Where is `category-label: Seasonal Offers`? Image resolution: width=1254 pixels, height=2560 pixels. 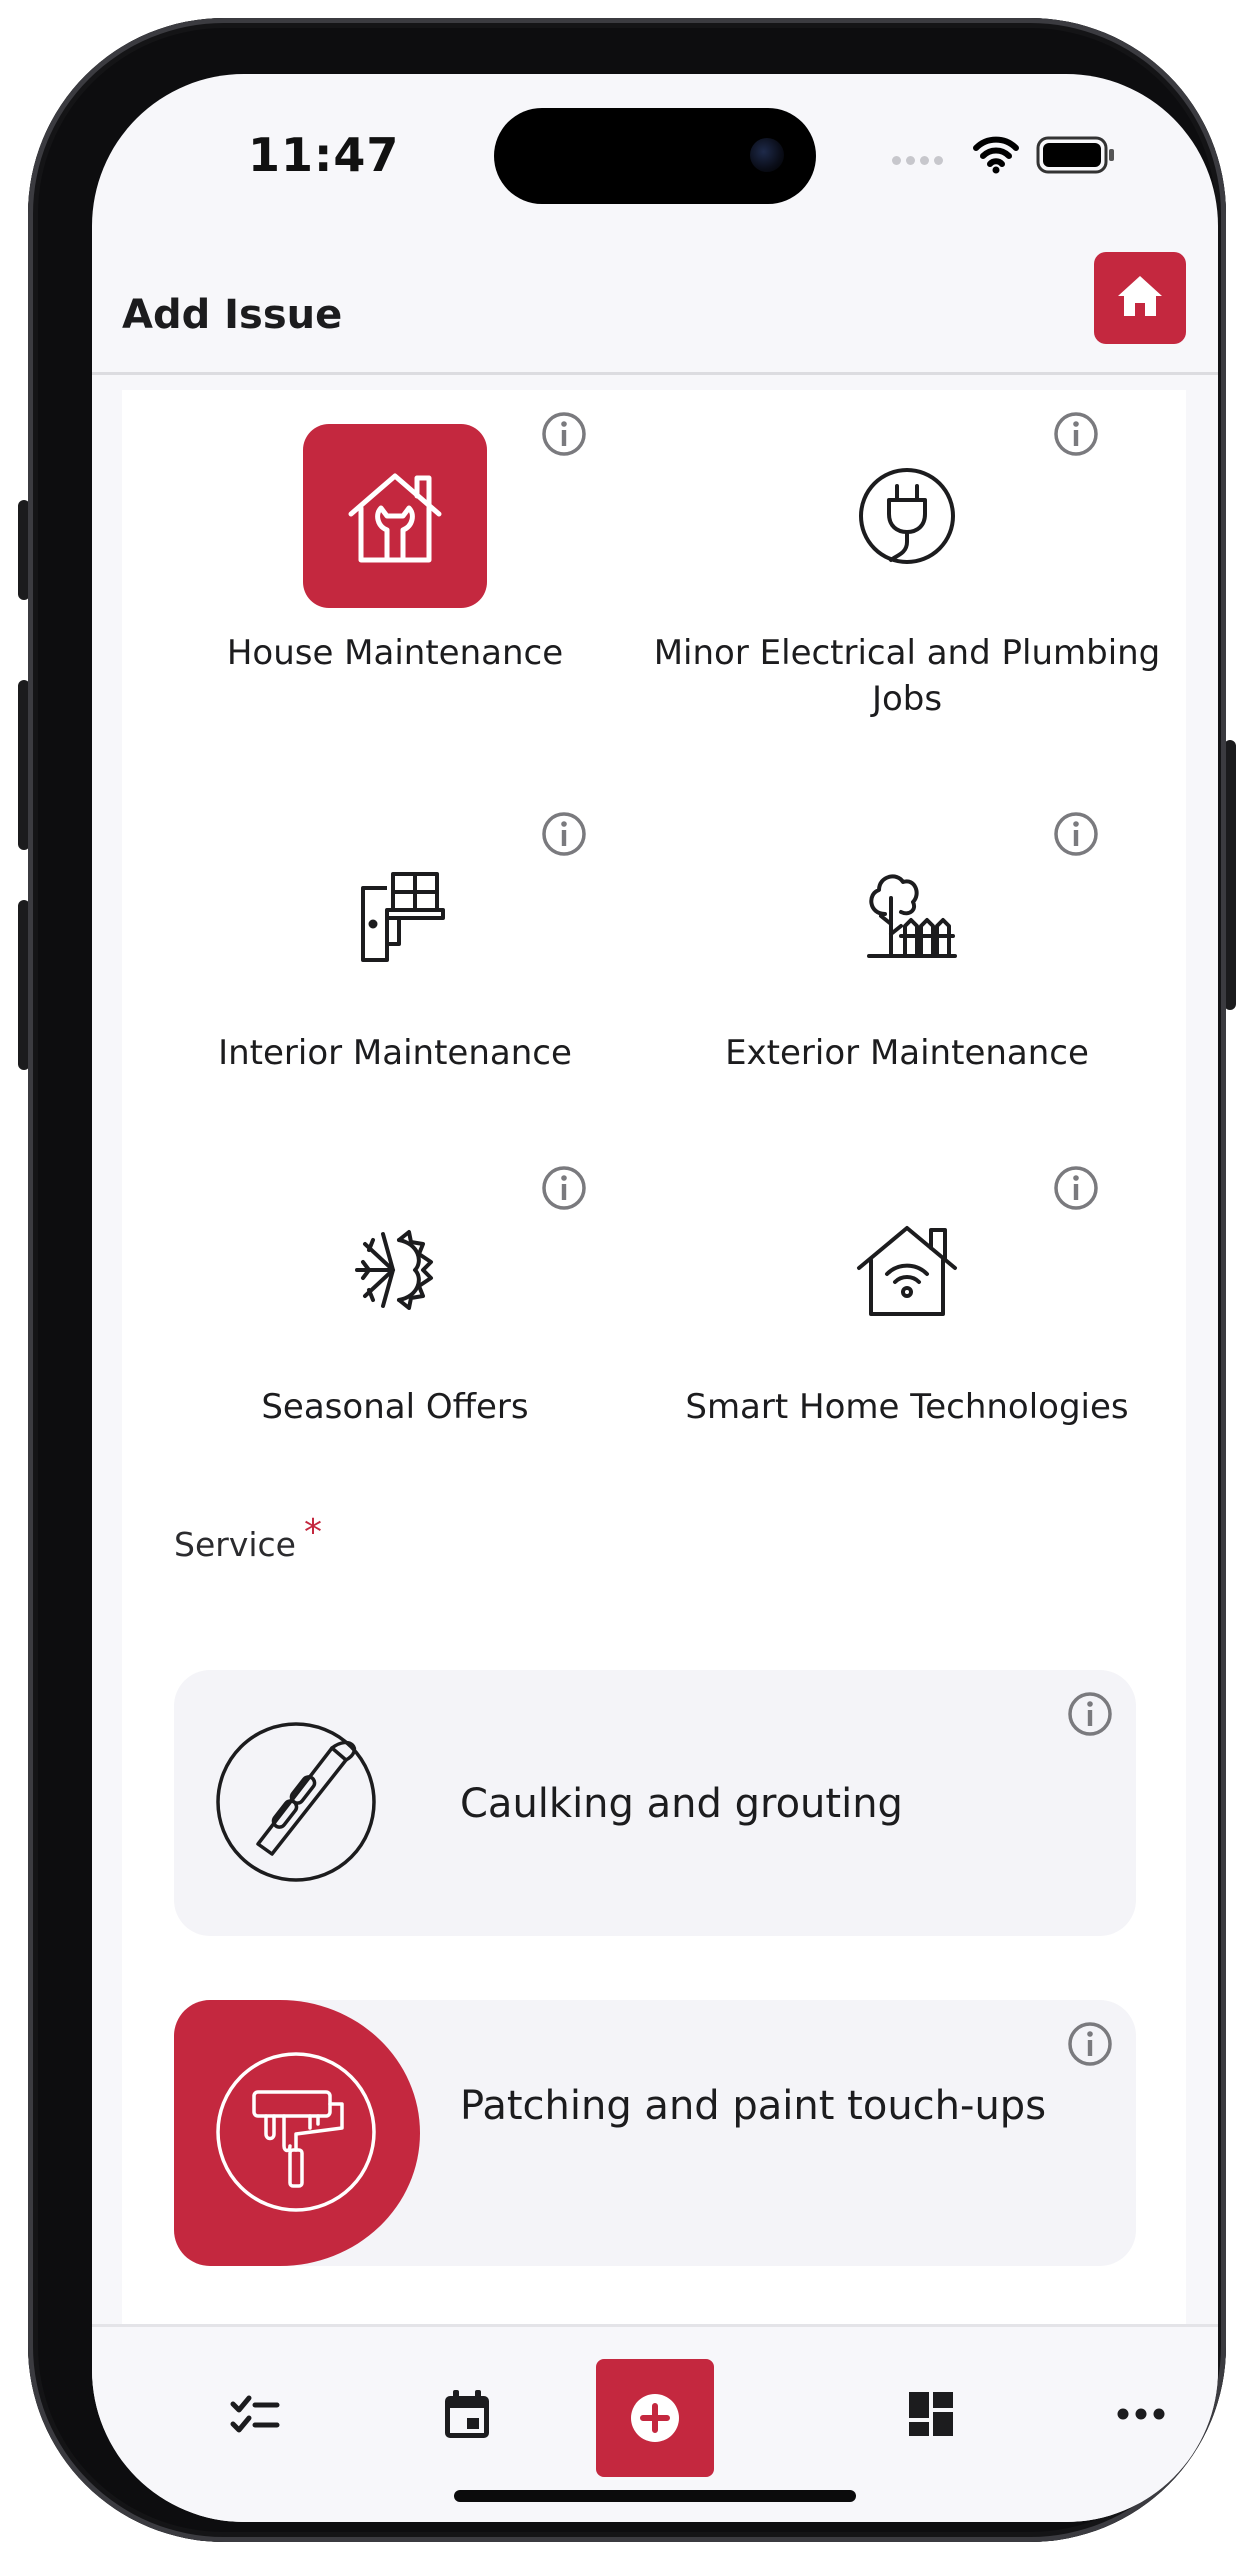 category-label: Seasonal Offers is located at coordinates (395, 1407).